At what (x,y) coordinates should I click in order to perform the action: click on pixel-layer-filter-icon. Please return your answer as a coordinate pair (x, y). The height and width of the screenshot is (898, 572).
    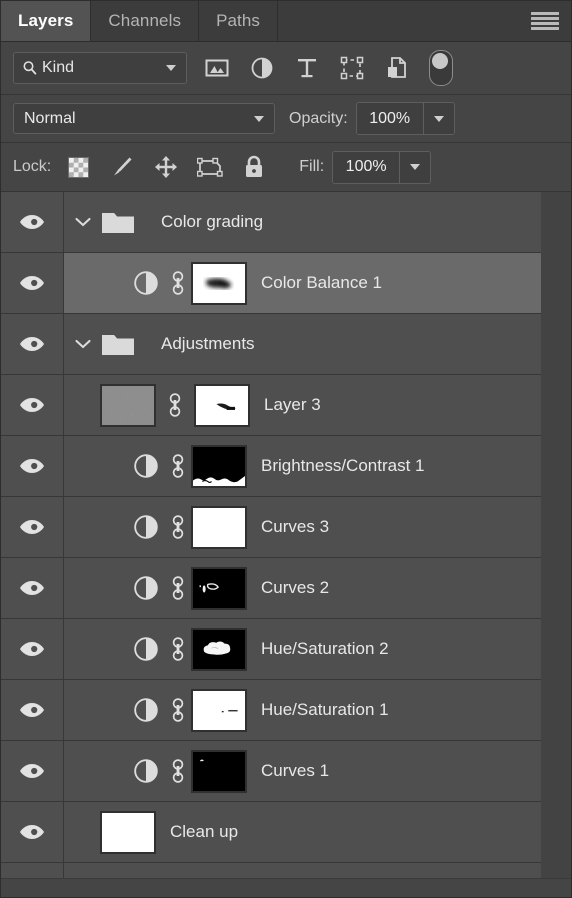
    Looking at the image, I should click on (217, 68).